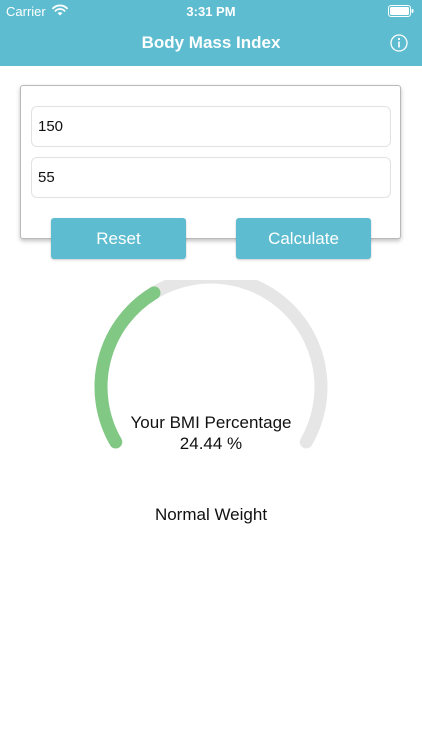  I want to click on weight-field, so click(211, 177).